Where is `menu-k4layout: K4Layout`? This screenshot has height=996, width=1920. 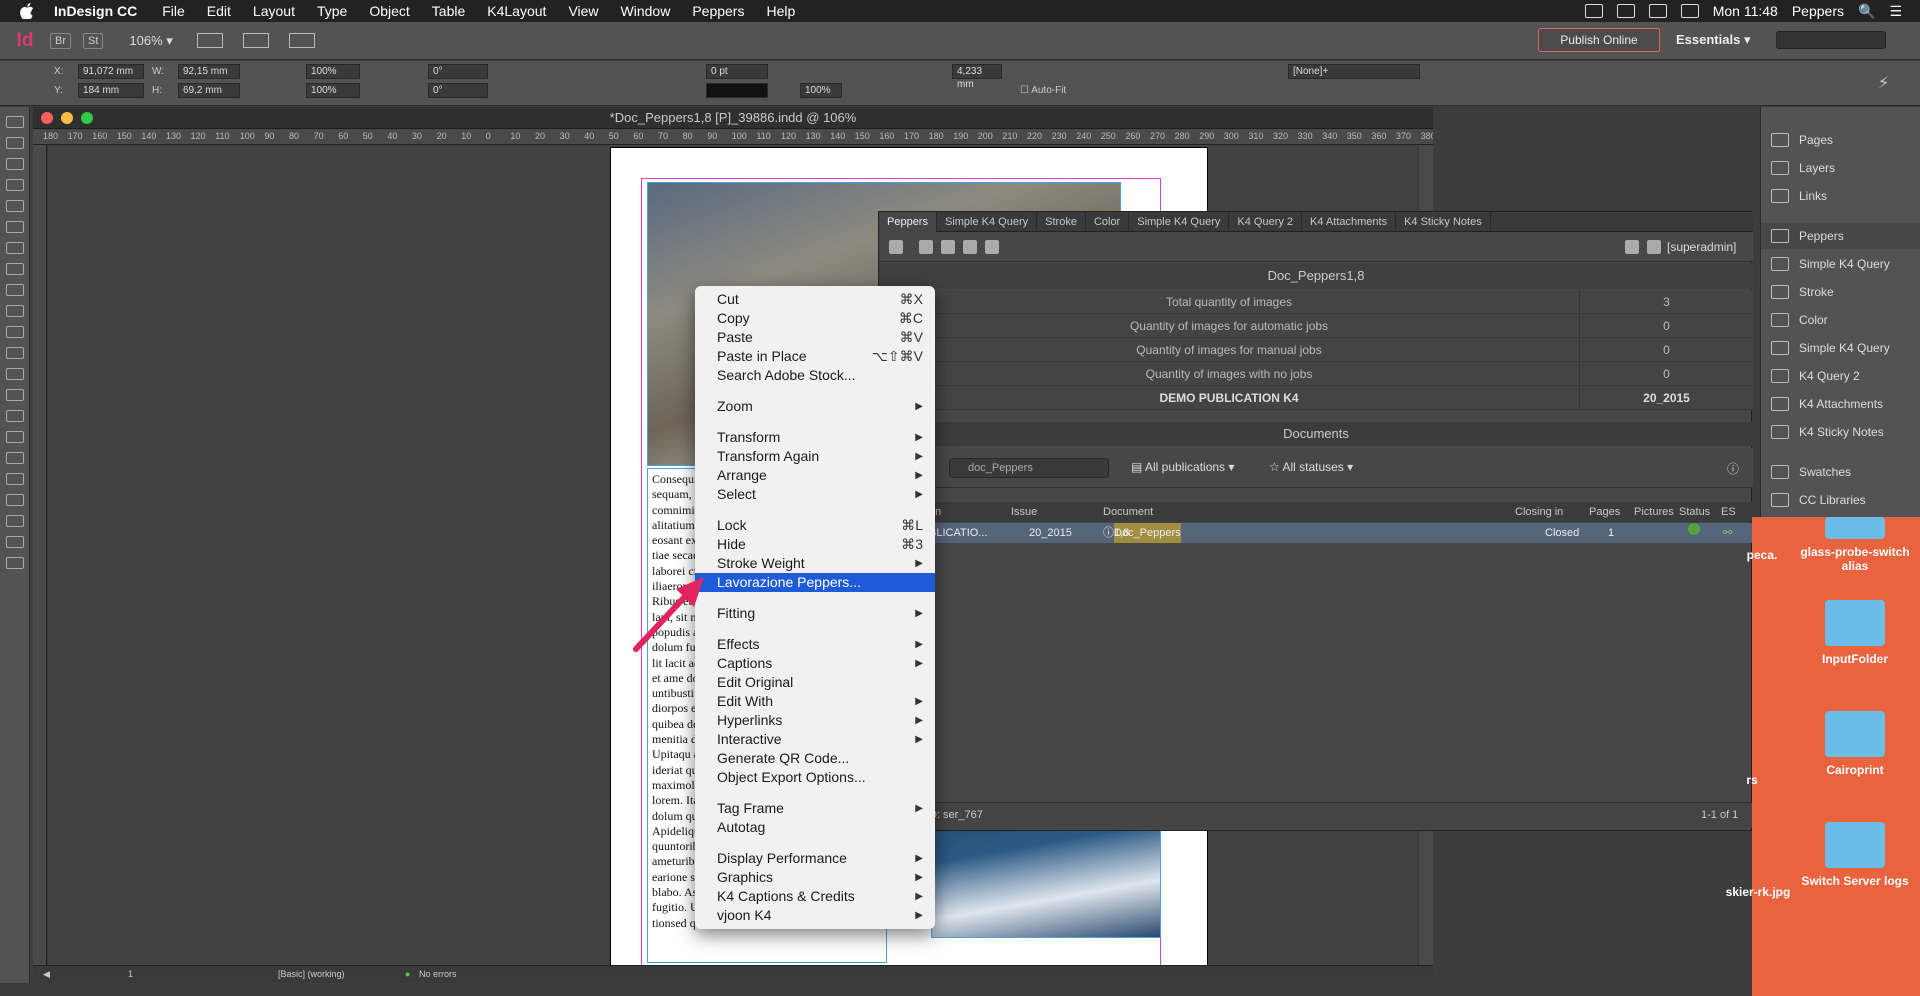
menu-k4layout: K4Layout is located at coordinates (516, 11).